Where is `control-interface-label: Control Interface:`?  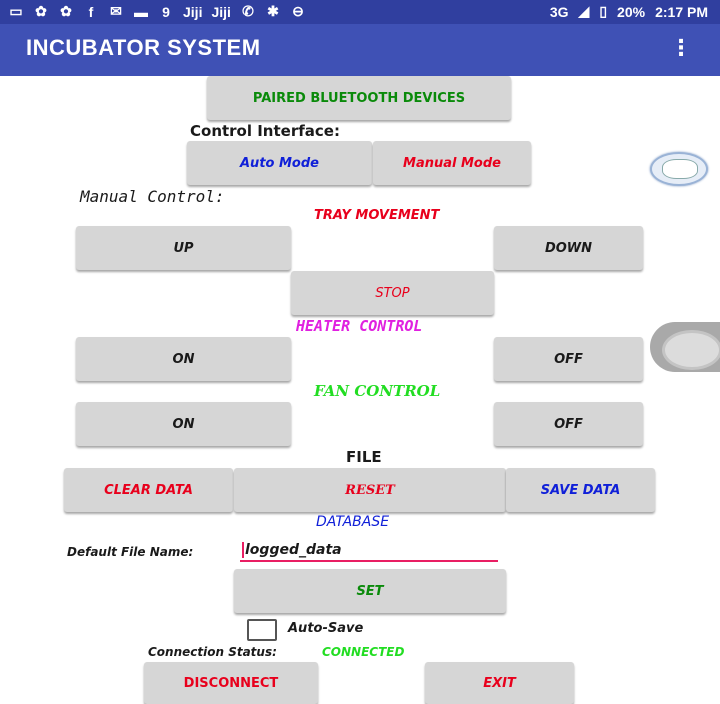
control-interface-label: Control Interface: is located at coordinates (265, 131).